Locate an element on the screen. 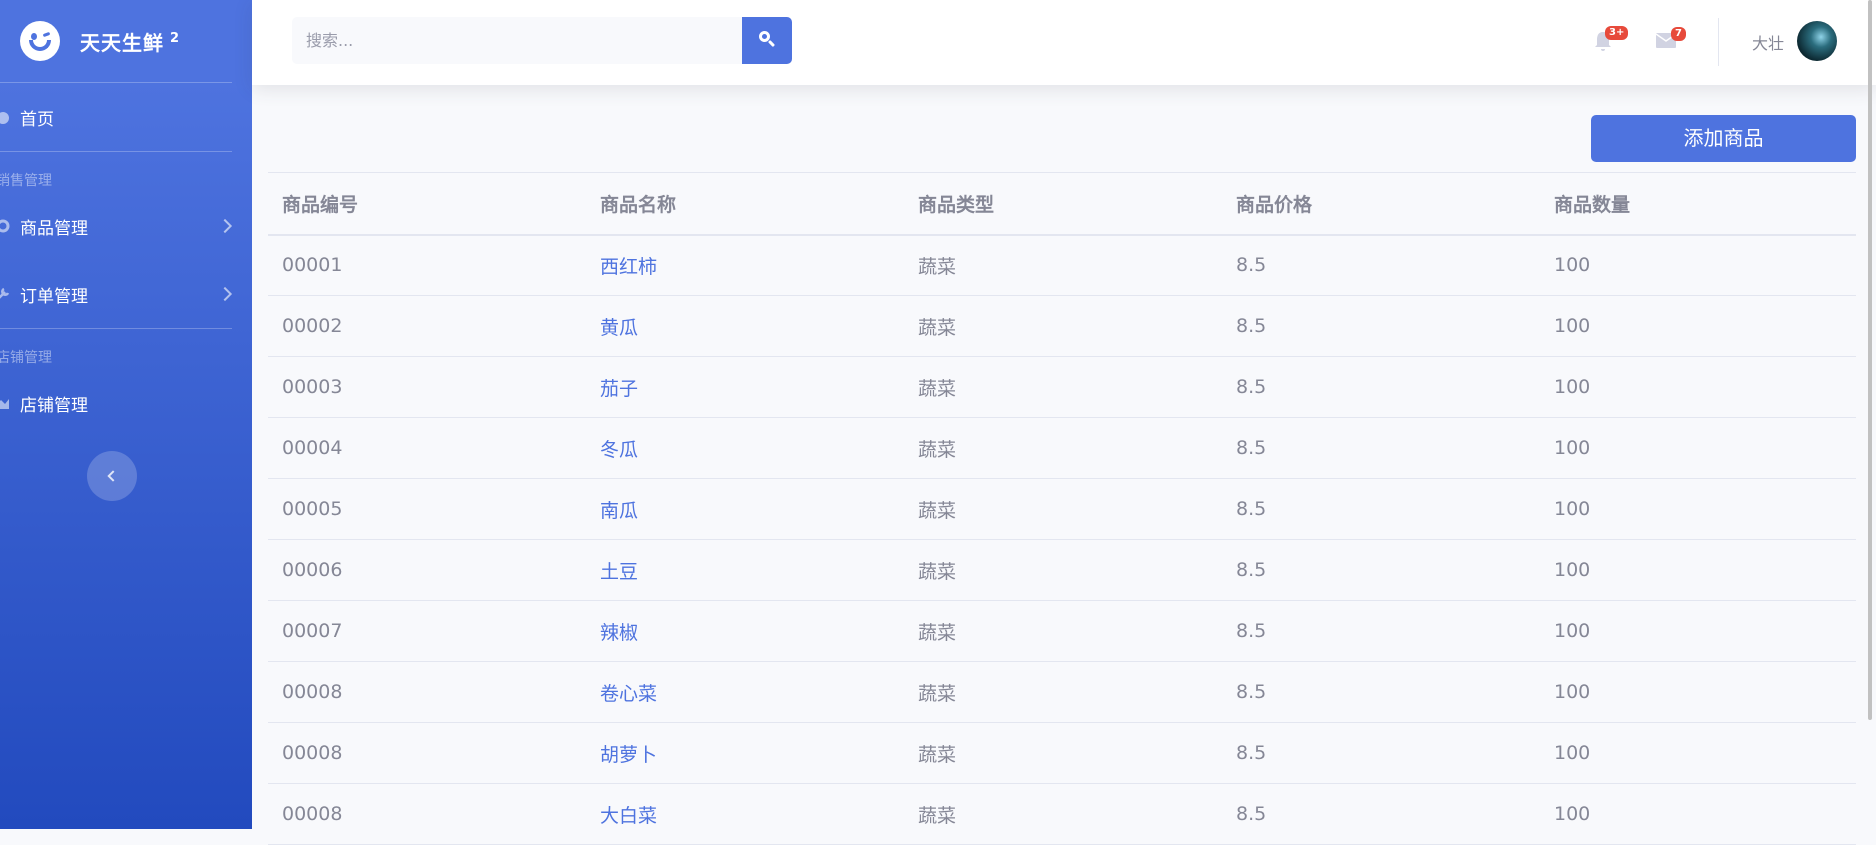 The image size is (1876, 845). table-cell: 00001 is located at coordinates (427, 265).